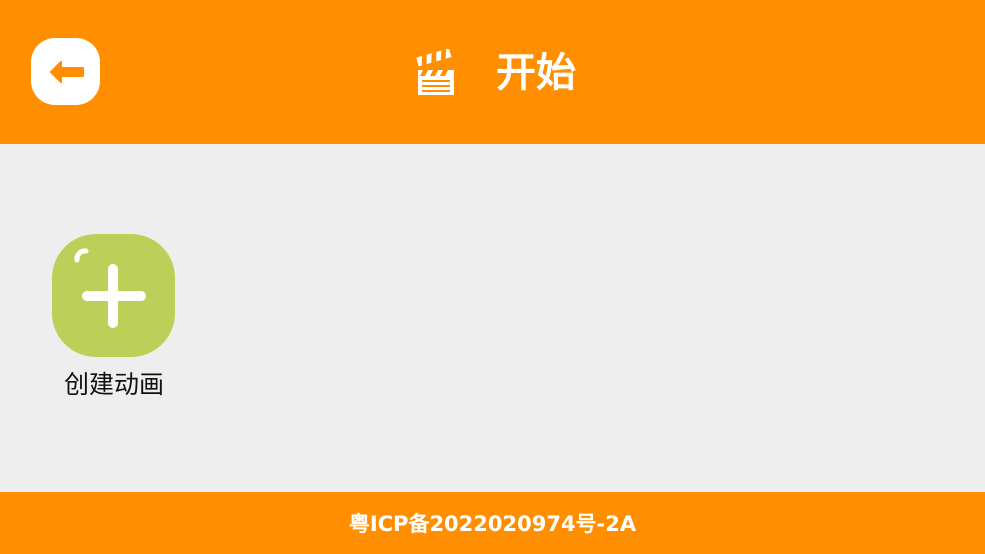  I want to click on back-button, so click(65, 71).